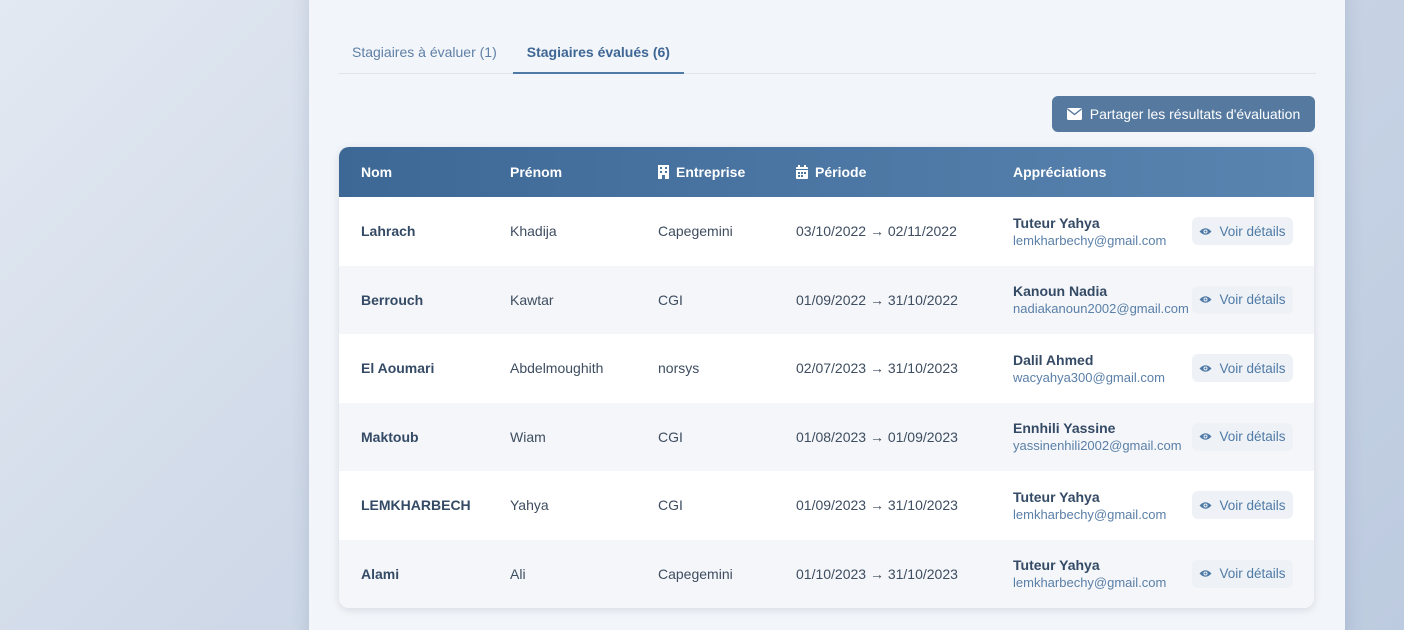 The width and height of the screenshot is (1404, 630). Describe the element at coordinates (831, 172) in the screenshot. I see `header-periode: Période` at that location.